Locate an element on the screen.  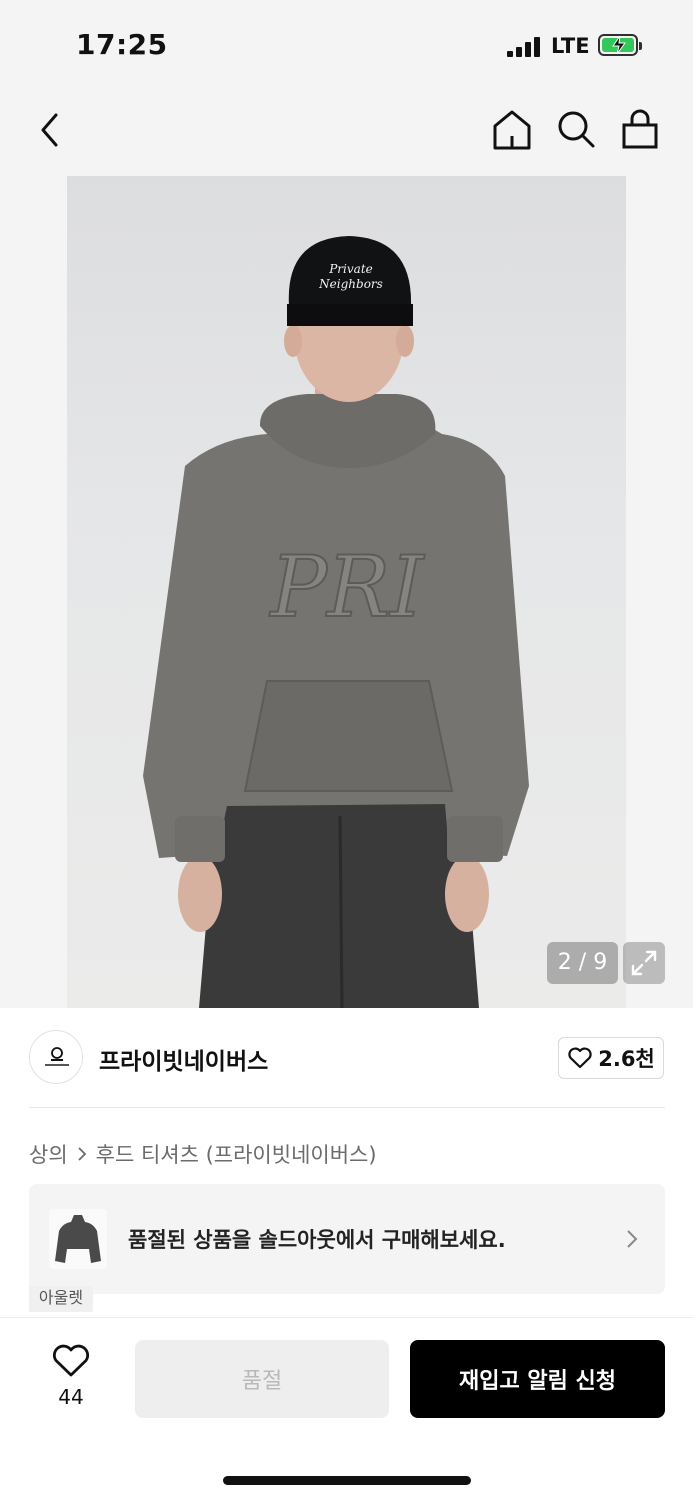
home-icon is located at coordinates (512, 130).